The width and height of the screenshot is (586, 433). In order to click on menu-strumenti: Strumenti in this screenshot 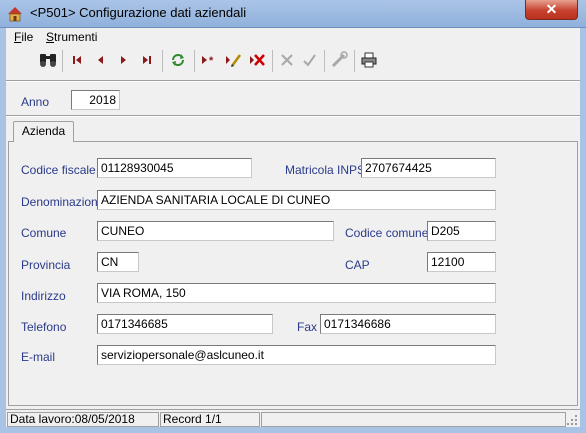, I will do `click(71, 37)`.